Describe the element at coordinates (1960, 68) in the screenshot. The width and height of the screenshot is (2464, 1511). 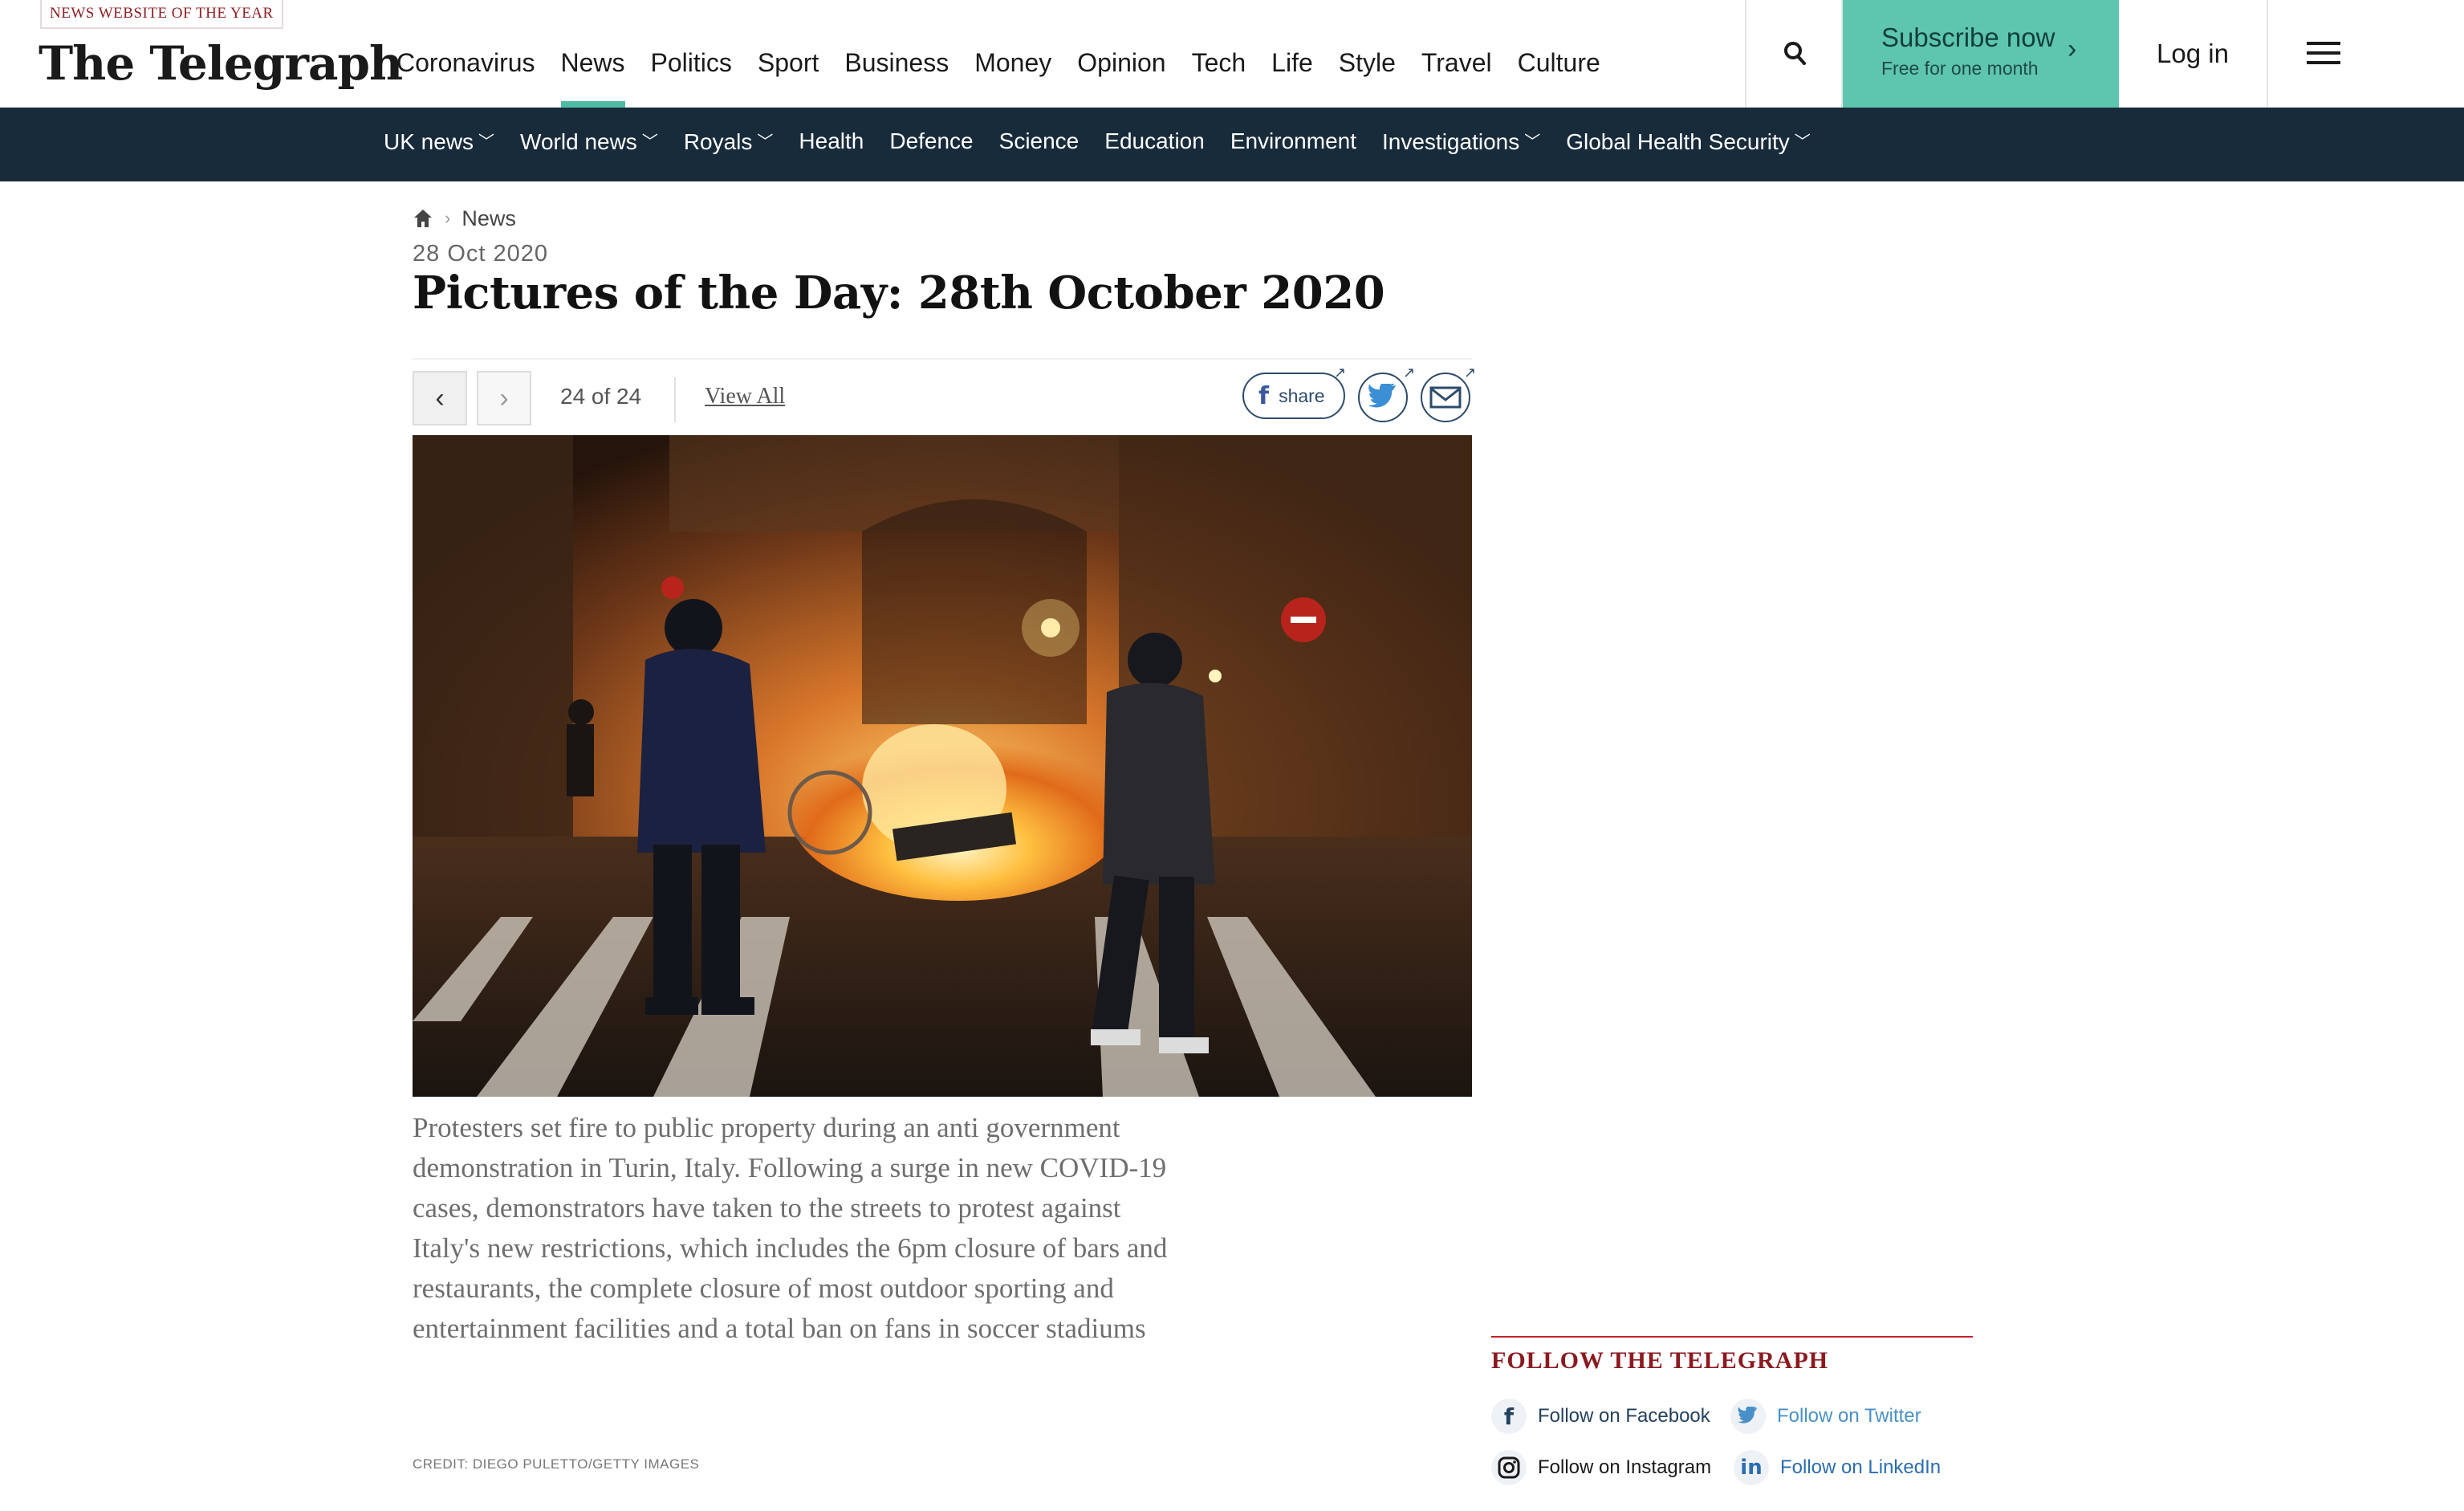
I see `subscribe-sublabel: Free for one month` at that location.